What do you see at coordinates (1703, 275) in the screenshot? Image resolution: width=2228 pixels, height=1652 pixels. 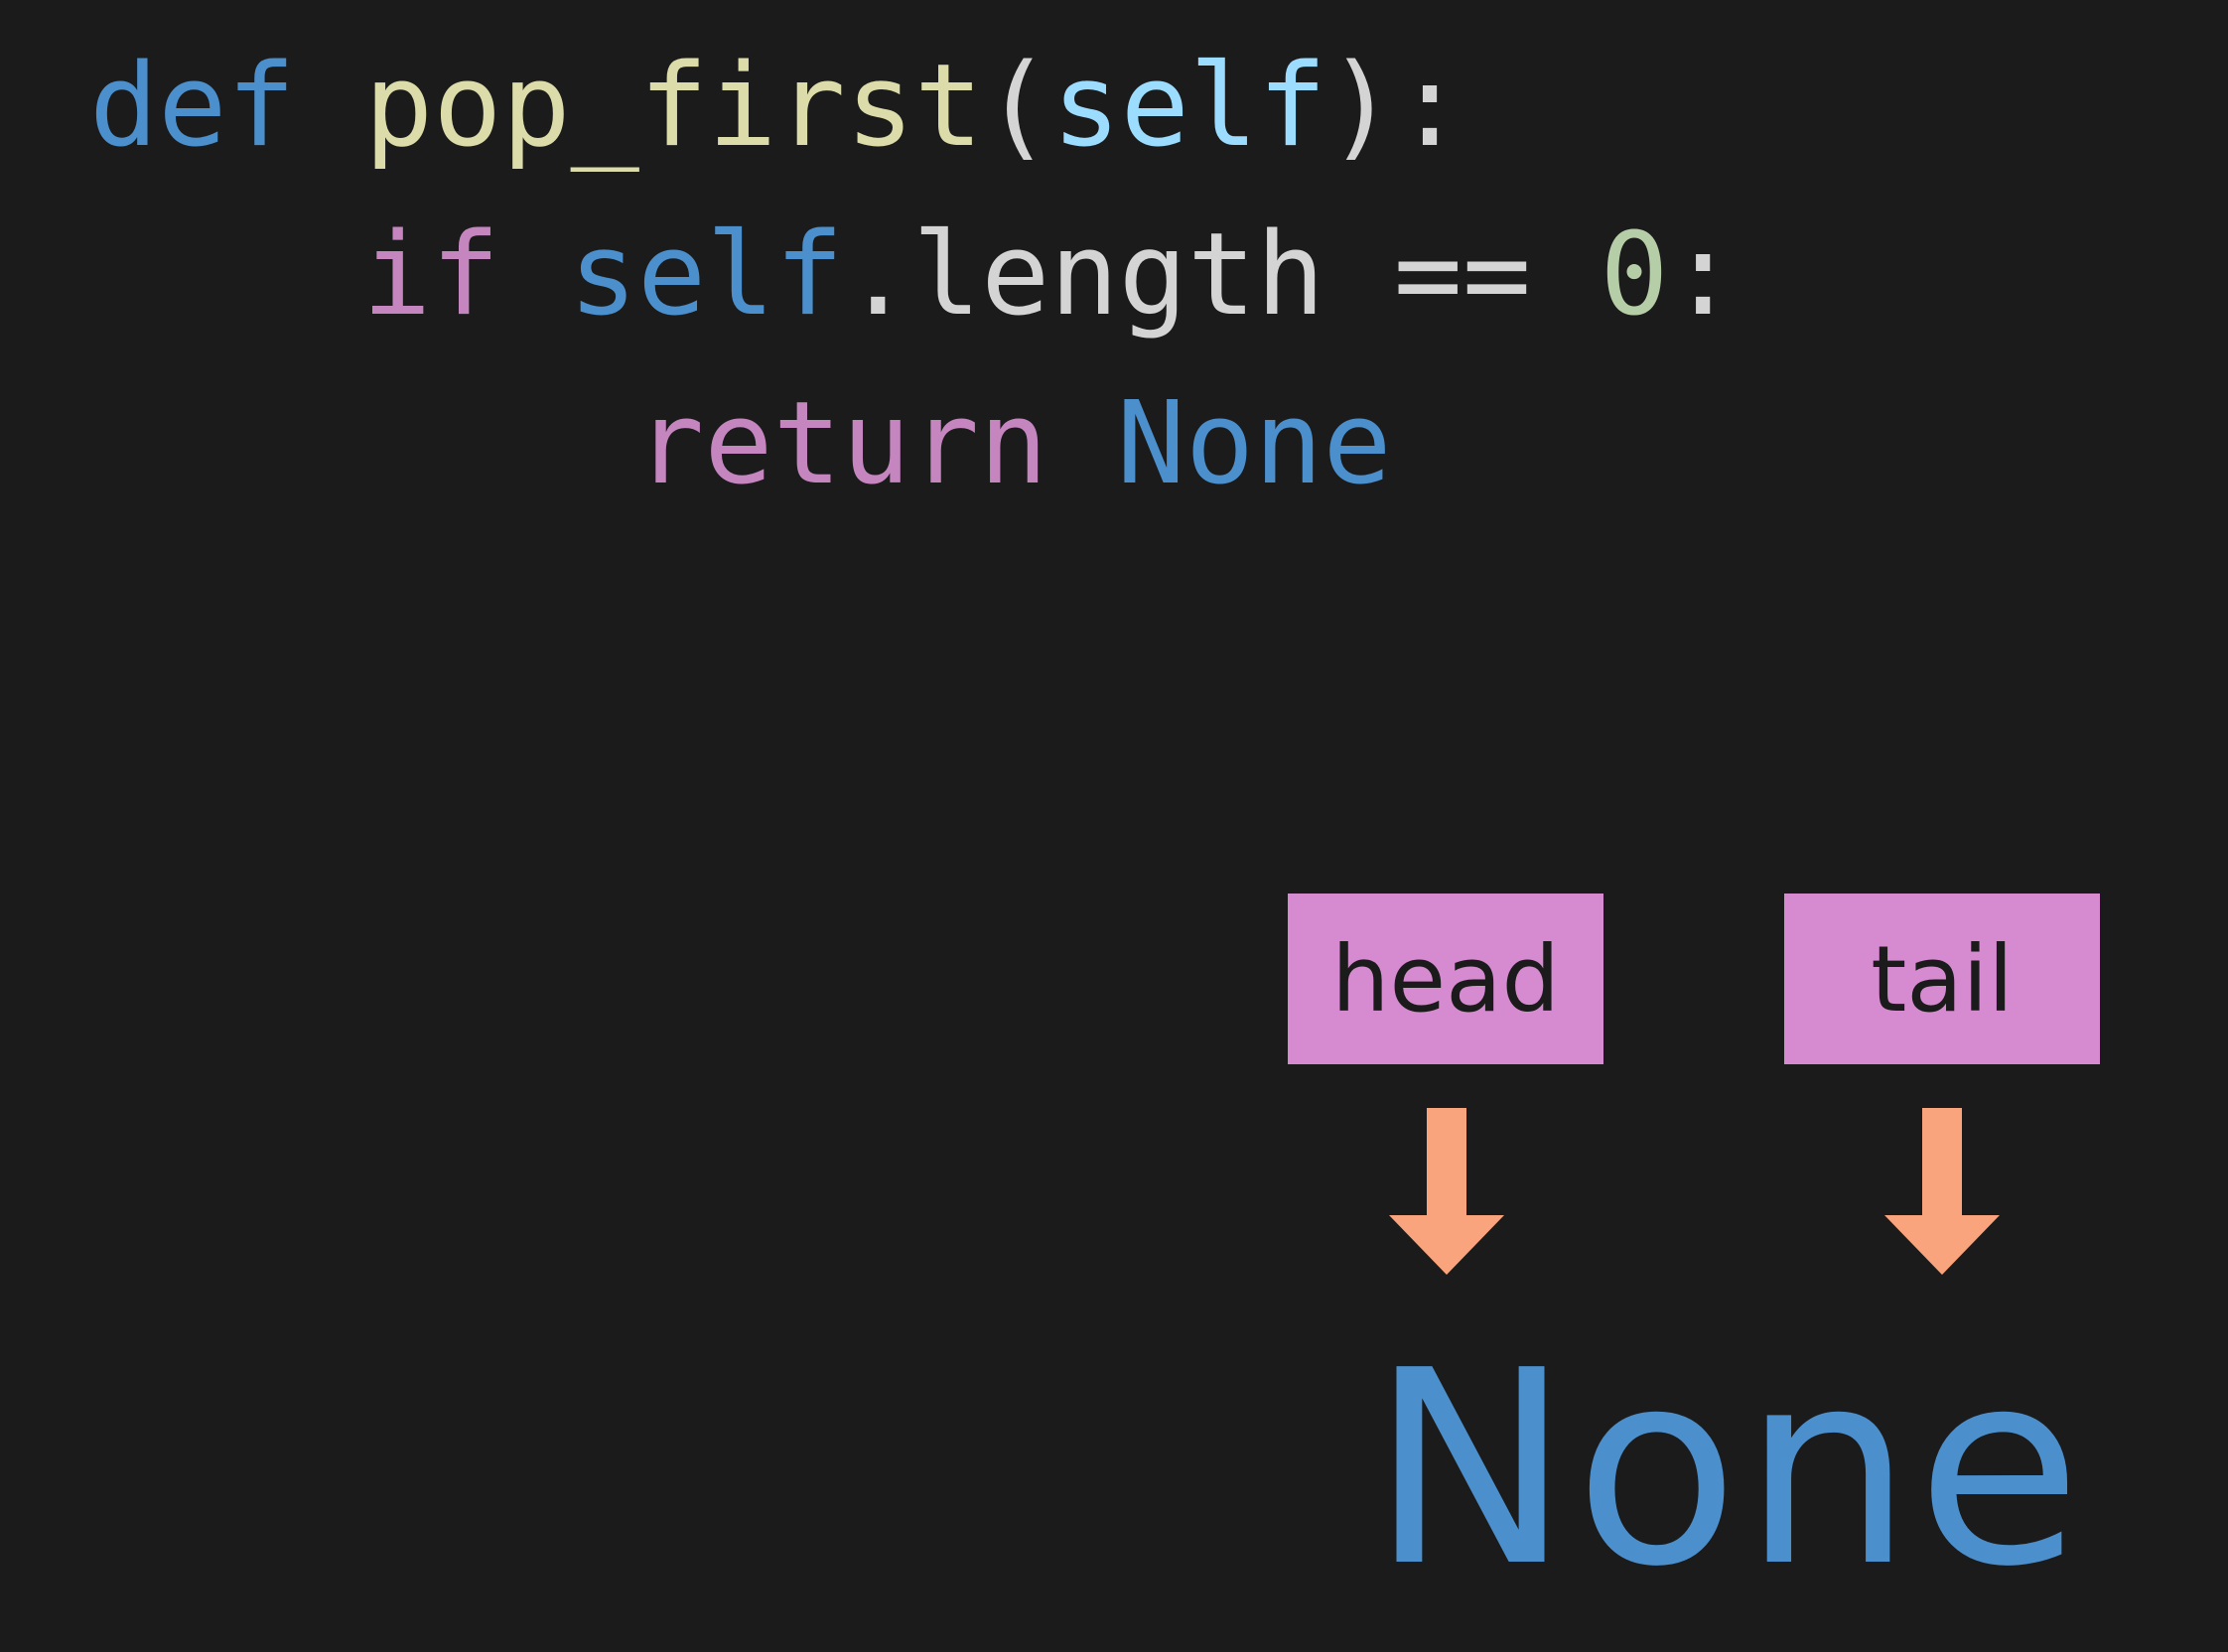 I see `colon: :` at bounding box center [1703, 275].